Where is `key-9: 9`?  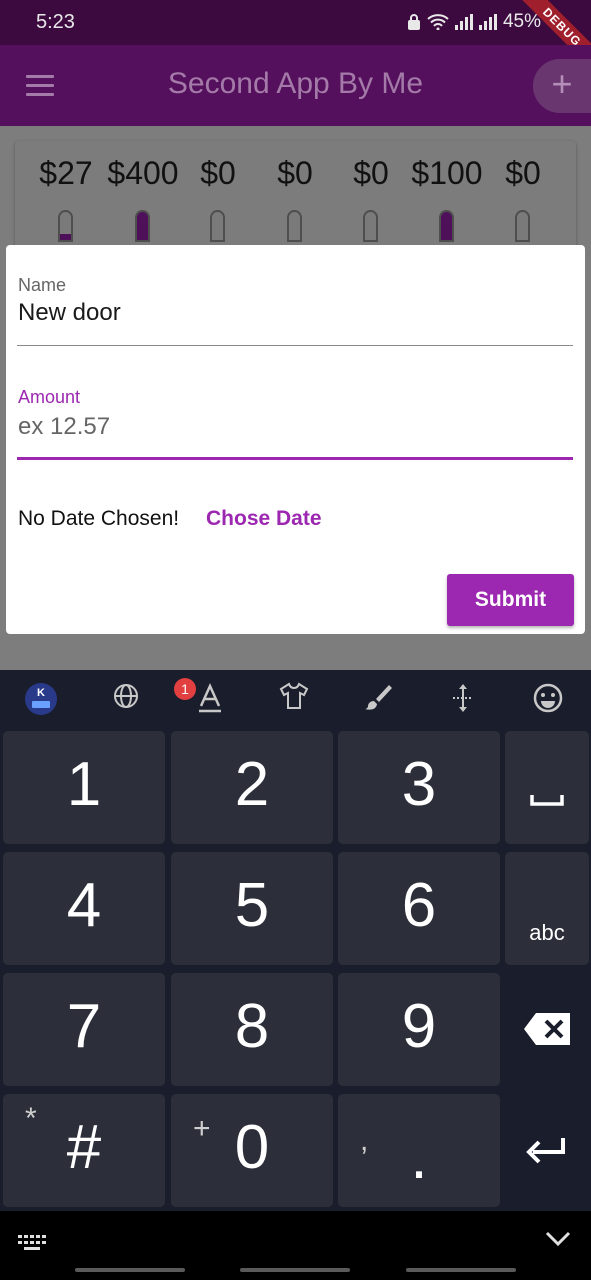 key-9: 9 is located at coordinates (419, 1029).